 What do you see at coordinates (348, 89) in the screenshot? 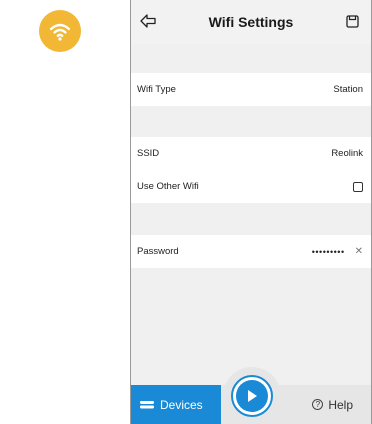
I see `wifi-type-value: Station` at bounding box center [348, 89].